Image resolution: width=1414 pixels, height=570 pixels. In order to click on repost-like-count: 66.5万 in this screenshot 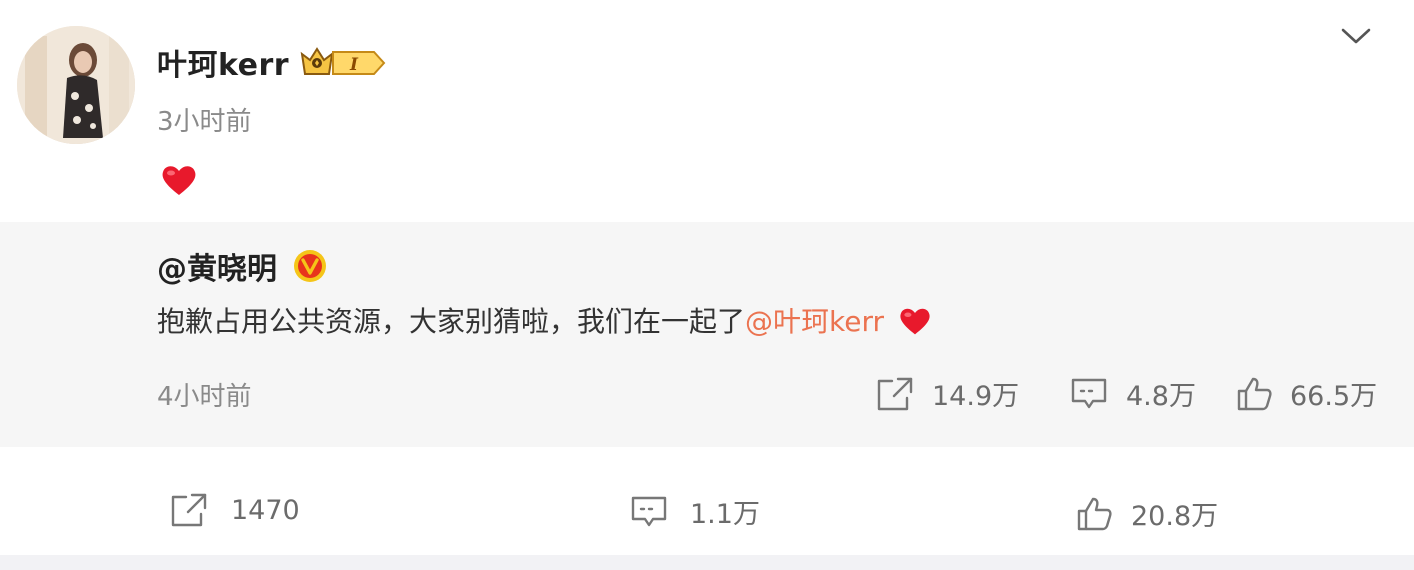, I will do `click(1334, 396)`.